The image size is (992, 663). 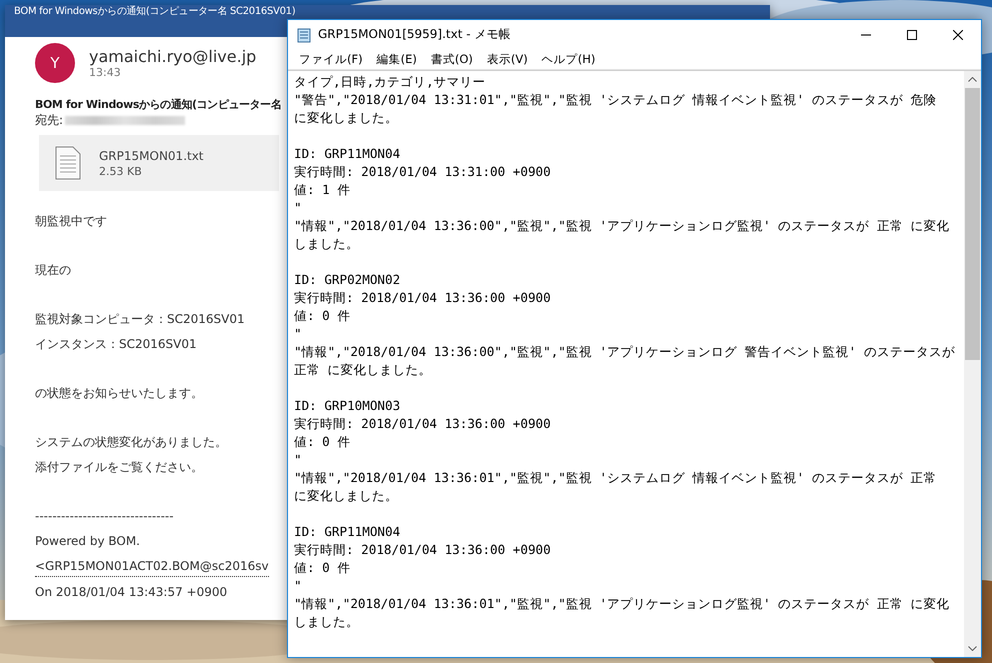 What do you see at coordinates (151, 155) in the screenshot?
I see `attachment-name: GRP15MON01.txt` at bounding box center [151, 155].